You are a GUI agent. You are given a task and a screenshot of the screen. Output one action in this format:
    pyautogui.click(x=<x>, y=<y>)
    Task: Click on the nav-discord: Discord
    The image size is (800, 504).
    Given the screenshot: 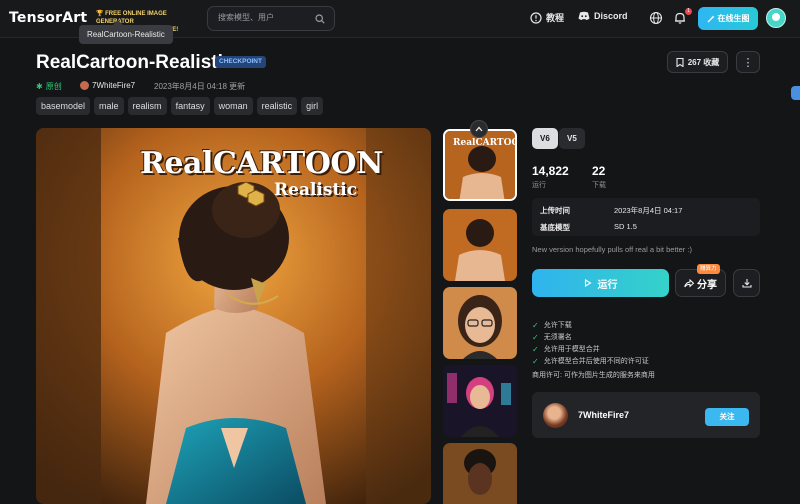 What is the action you would take?
    pyautogui.click(x=603, y=16)
    